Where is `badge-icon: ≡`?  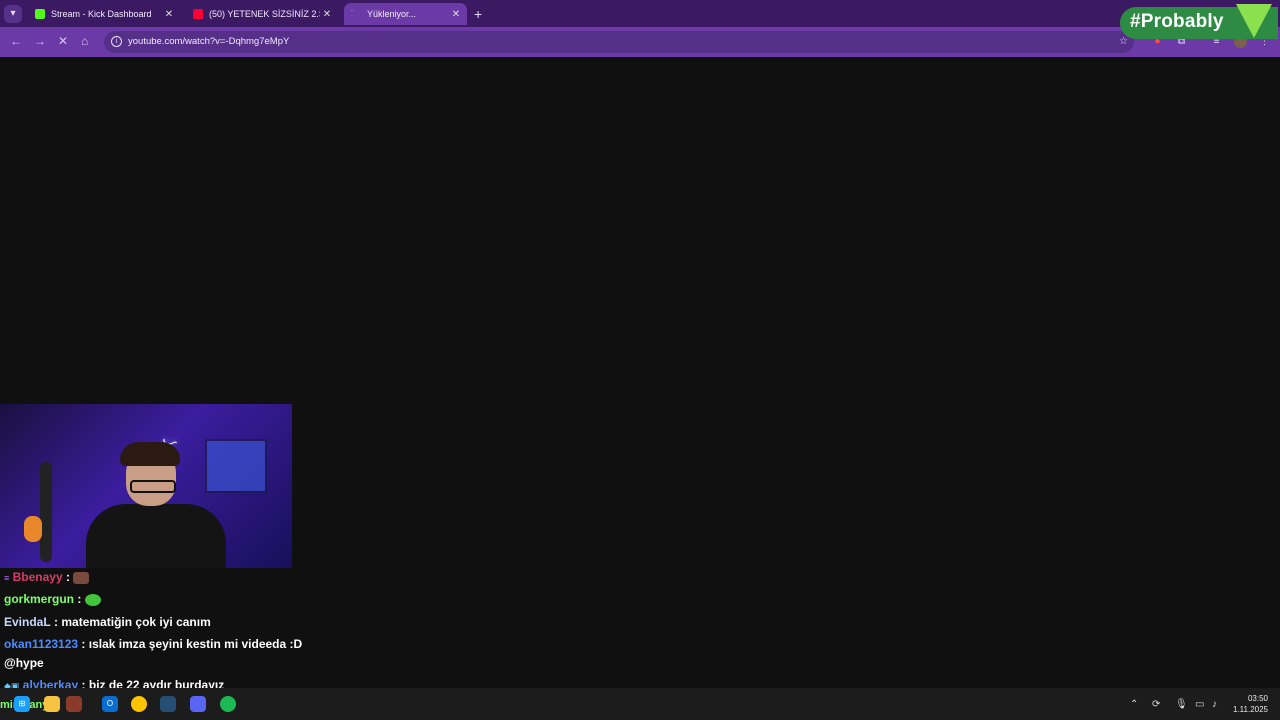
badge-icon: ≡ is located at coordinates (7, 578).